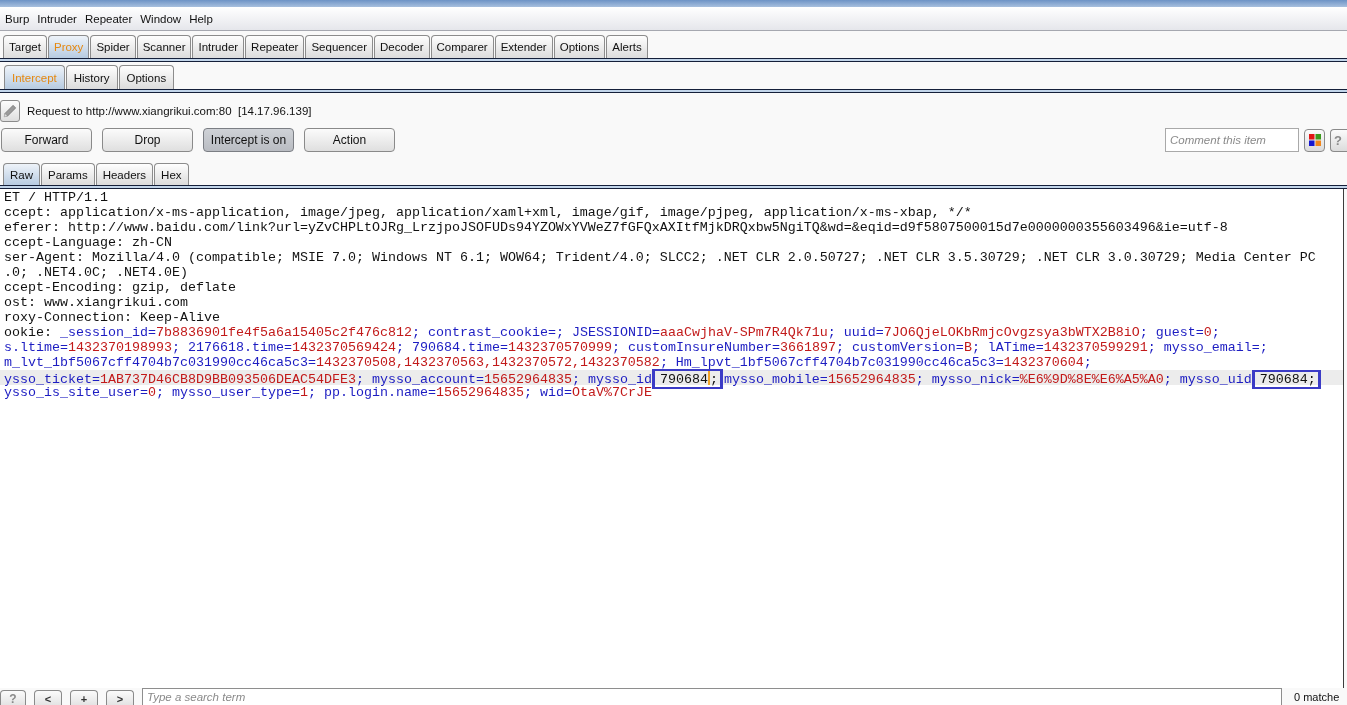  Describe the element at coordinates (57, 18) in the screenshot. I see `menu-item: Intruder` at that location.